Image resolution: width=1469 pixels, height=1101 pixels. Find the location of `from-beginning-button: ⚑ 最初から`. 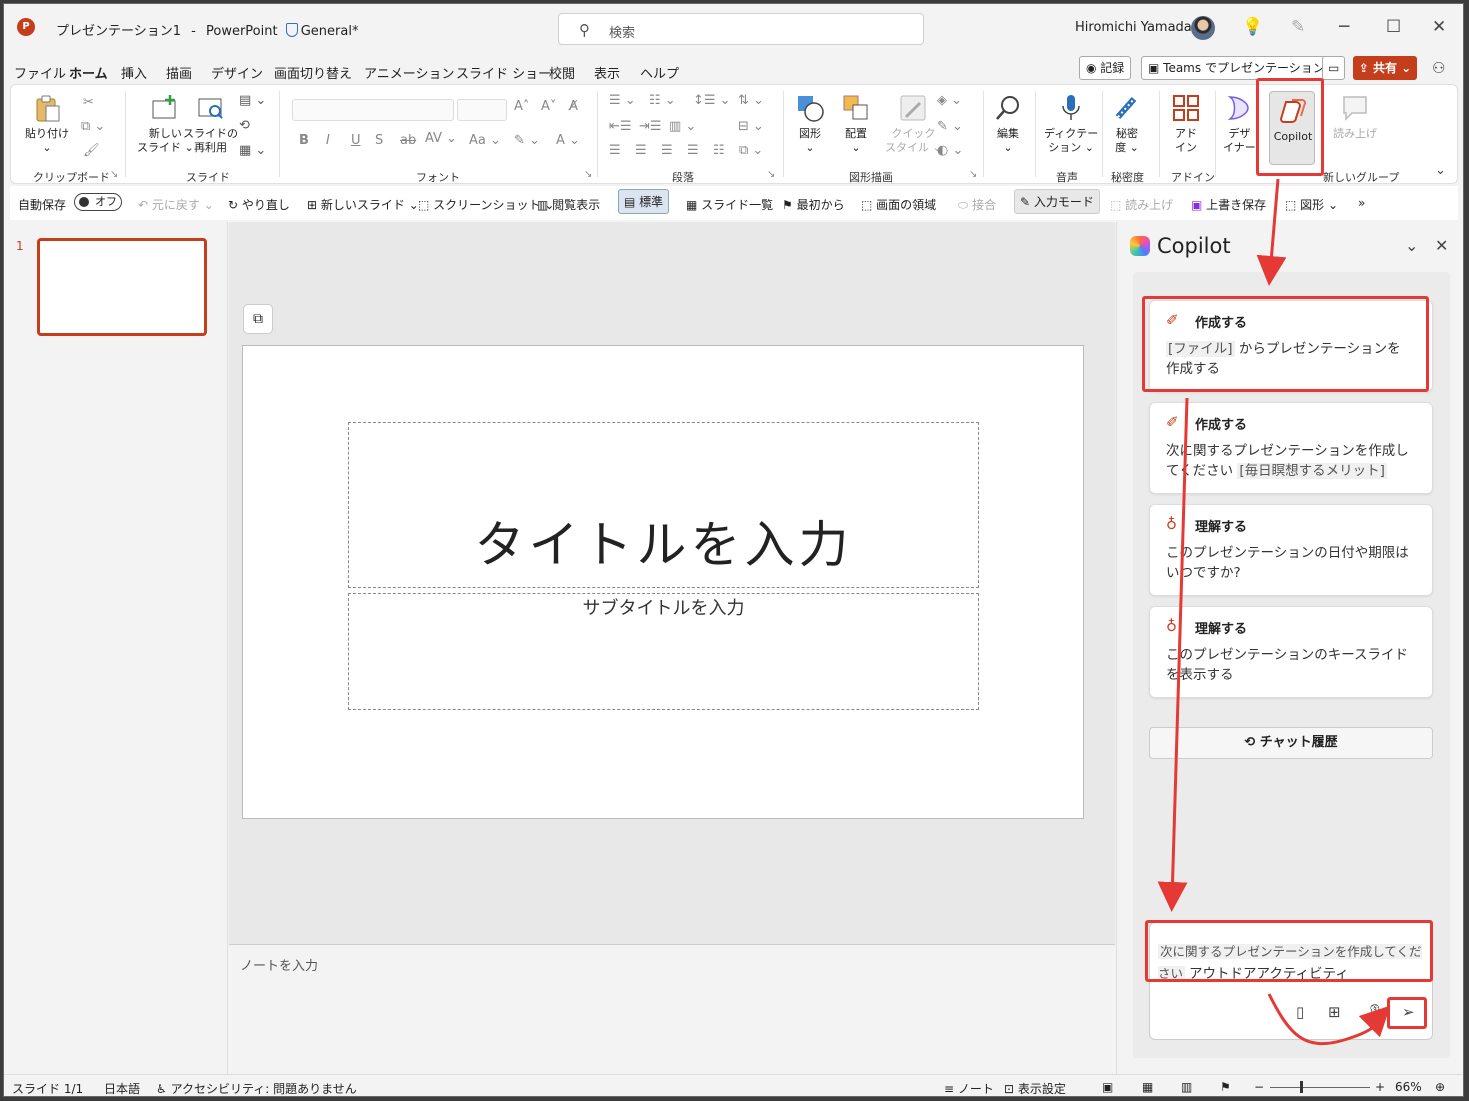

from-beginning-button: ⚑ 最初から is located at coordinates (813, 204).